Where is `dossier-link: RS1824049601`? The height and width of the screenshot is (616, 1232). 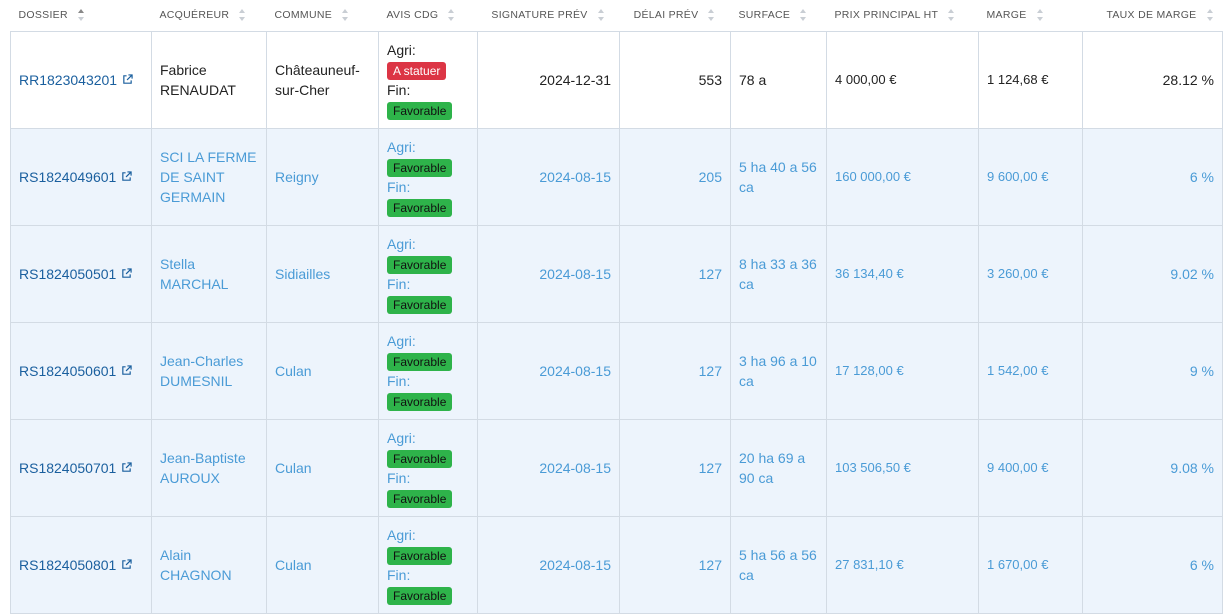 dossier-link: RS1824049601 is located at coordinates (75, 177).